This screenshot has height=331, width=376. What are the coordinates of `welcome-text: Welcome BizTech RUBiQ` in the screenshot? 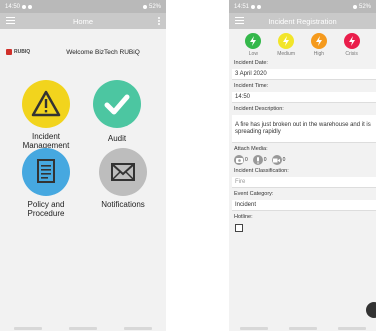 It's located at (103, 52).